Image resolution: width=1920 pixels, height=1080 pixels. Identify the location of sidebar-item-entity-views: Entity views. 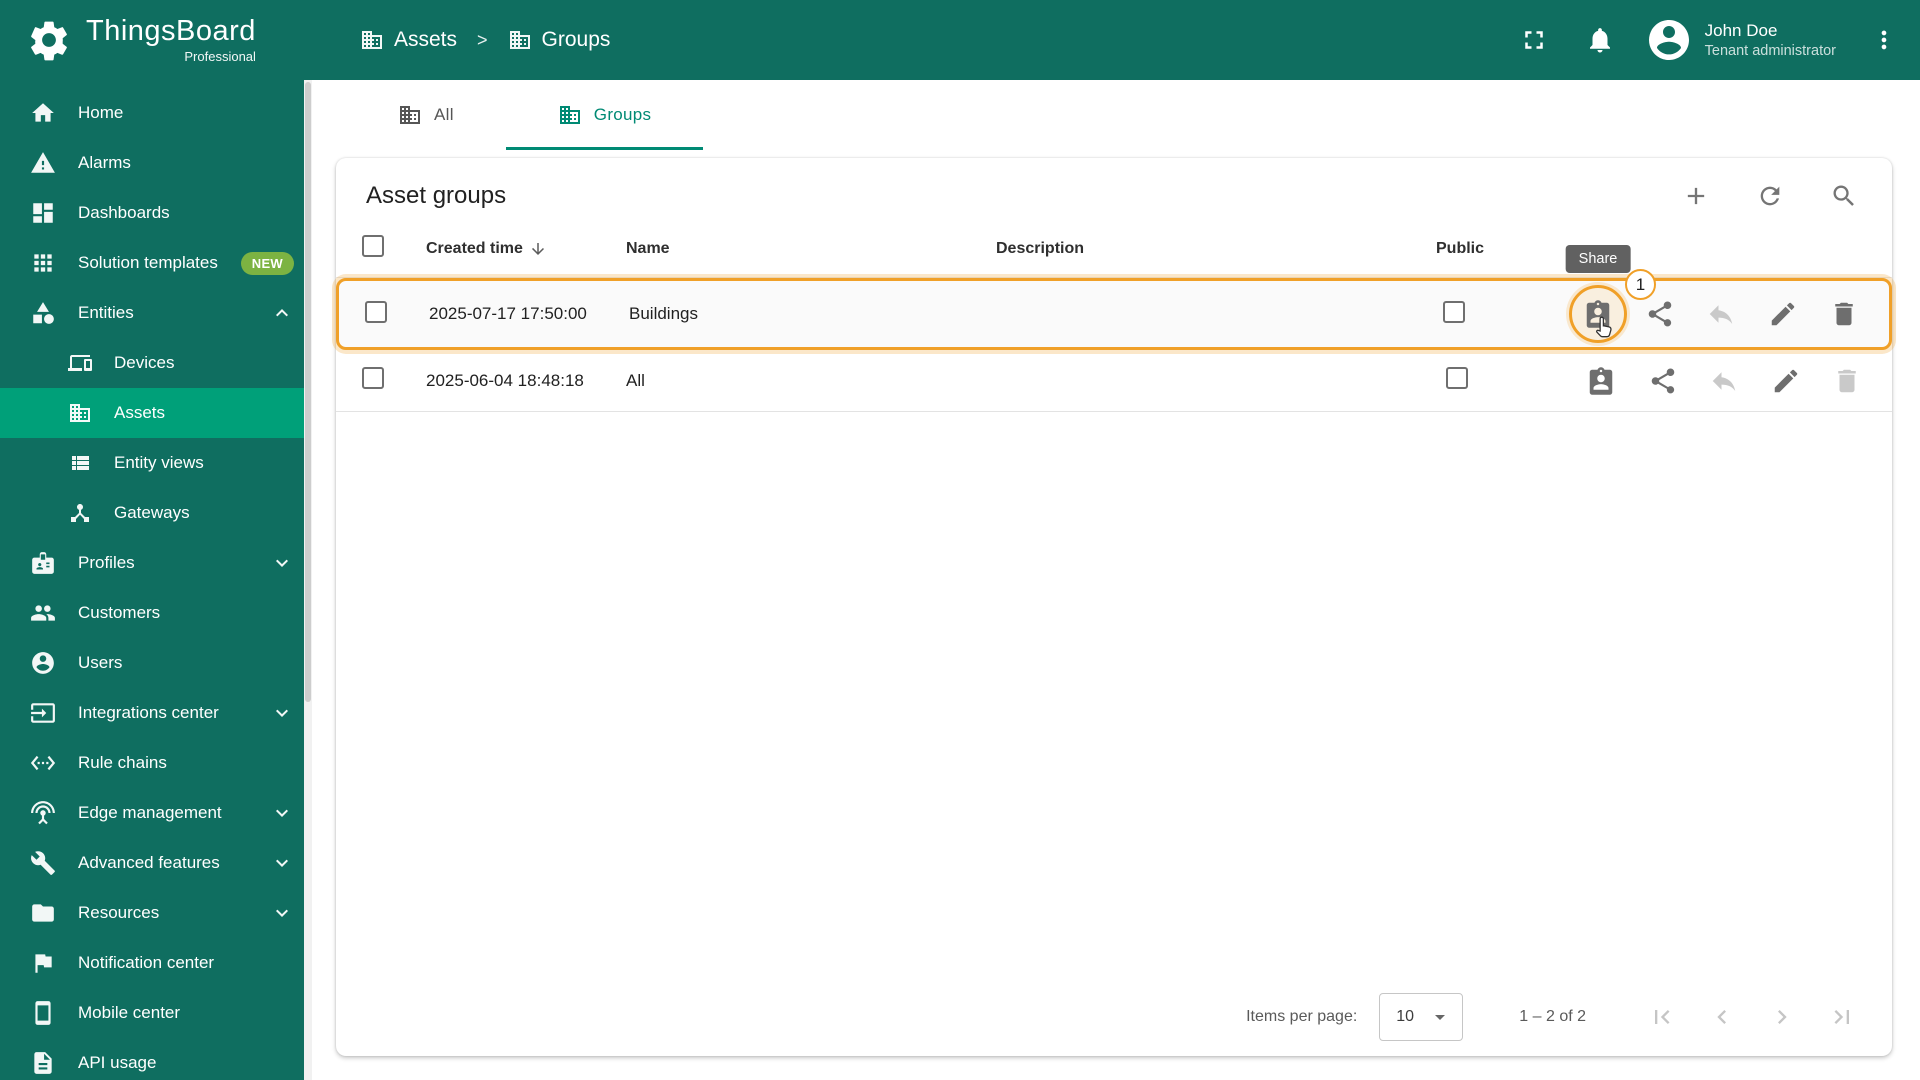
(156, 463).